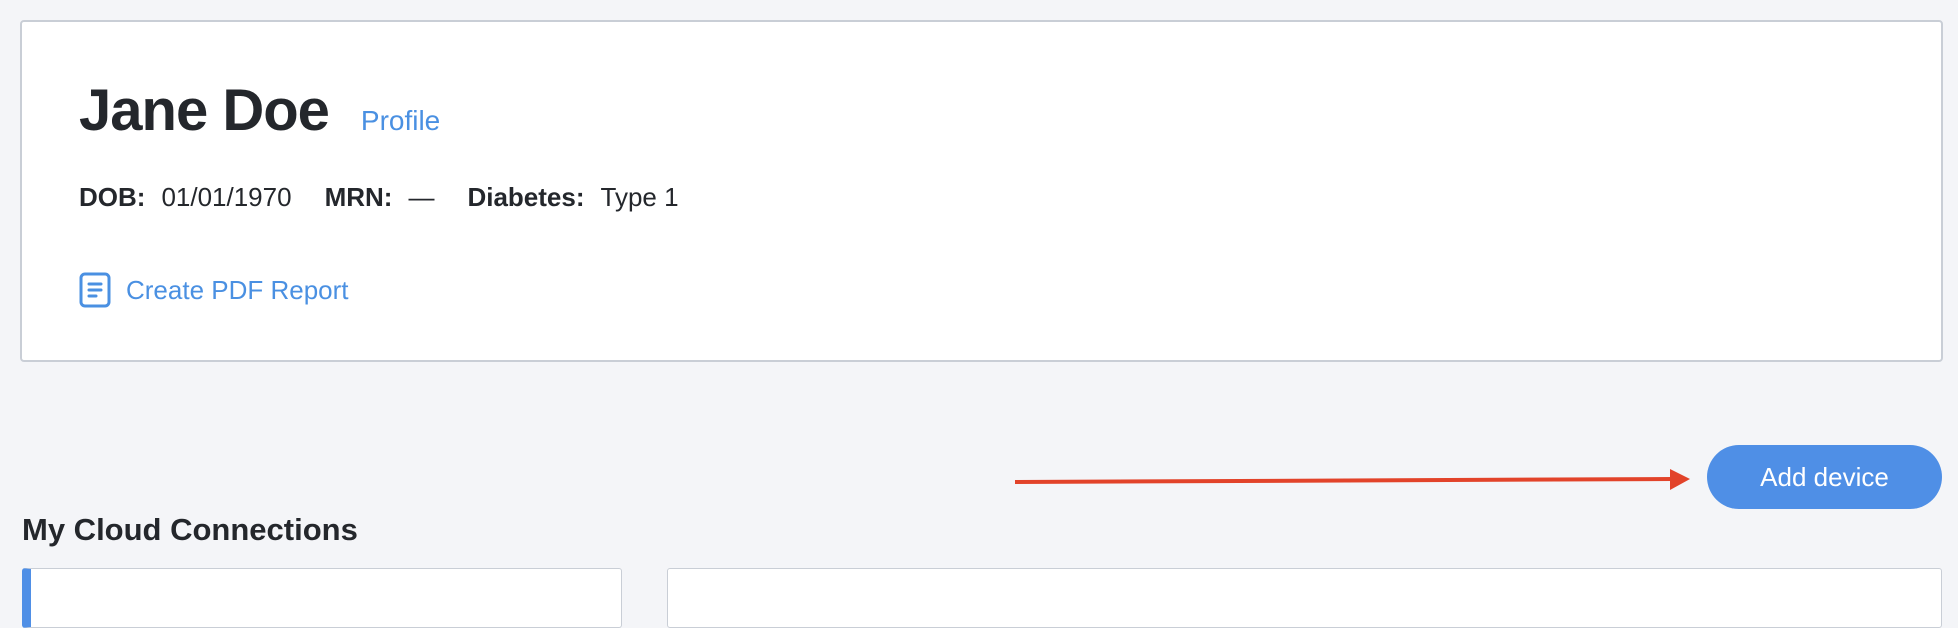  I want to click on patient-name-row: Jane Doe Profile, so click(259, 111).